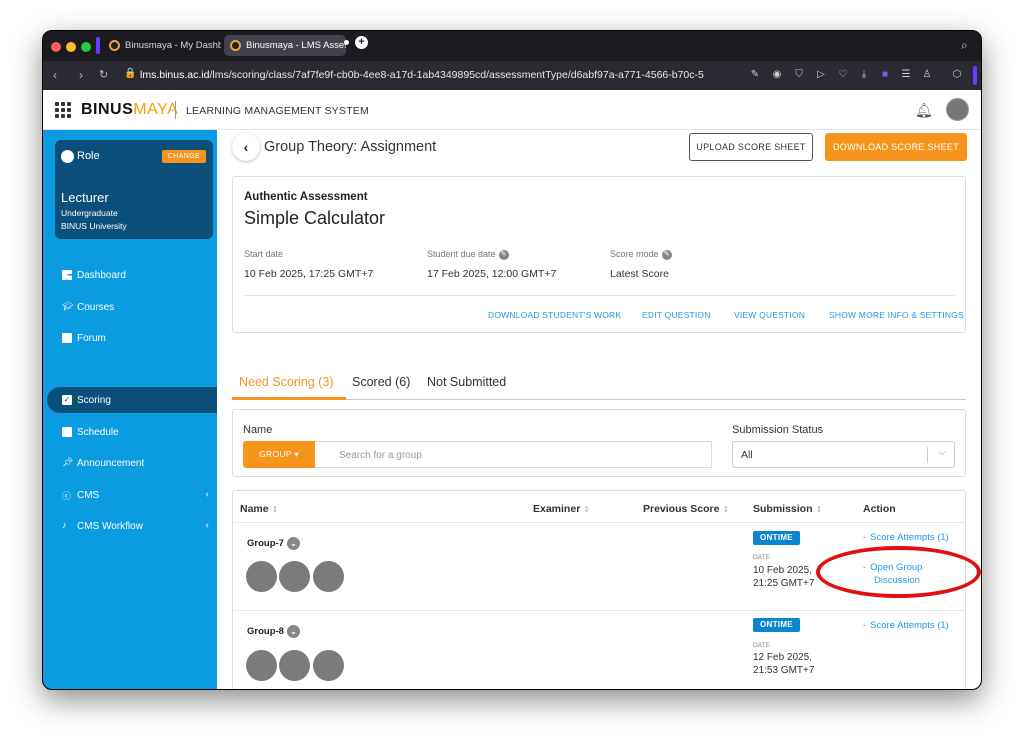 The height and width of the screenshot is (745, 1024). I want to click on submission-status-select: All ⌵, so click(843, 454).